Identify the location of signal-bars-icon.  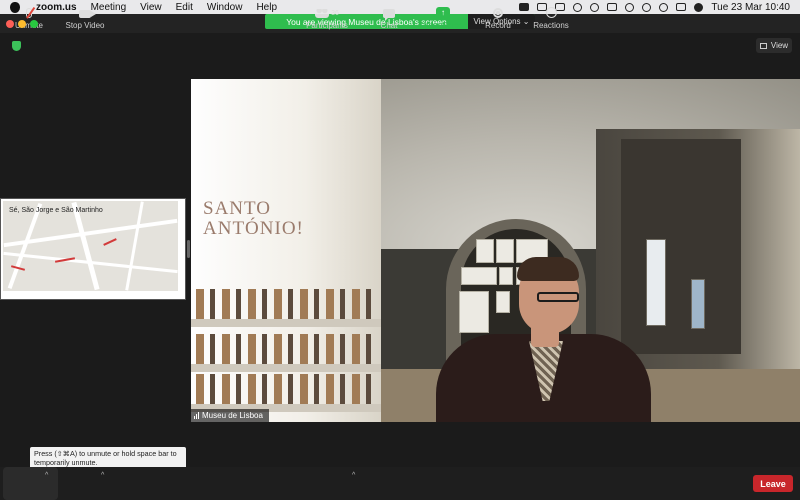
(196, 415).